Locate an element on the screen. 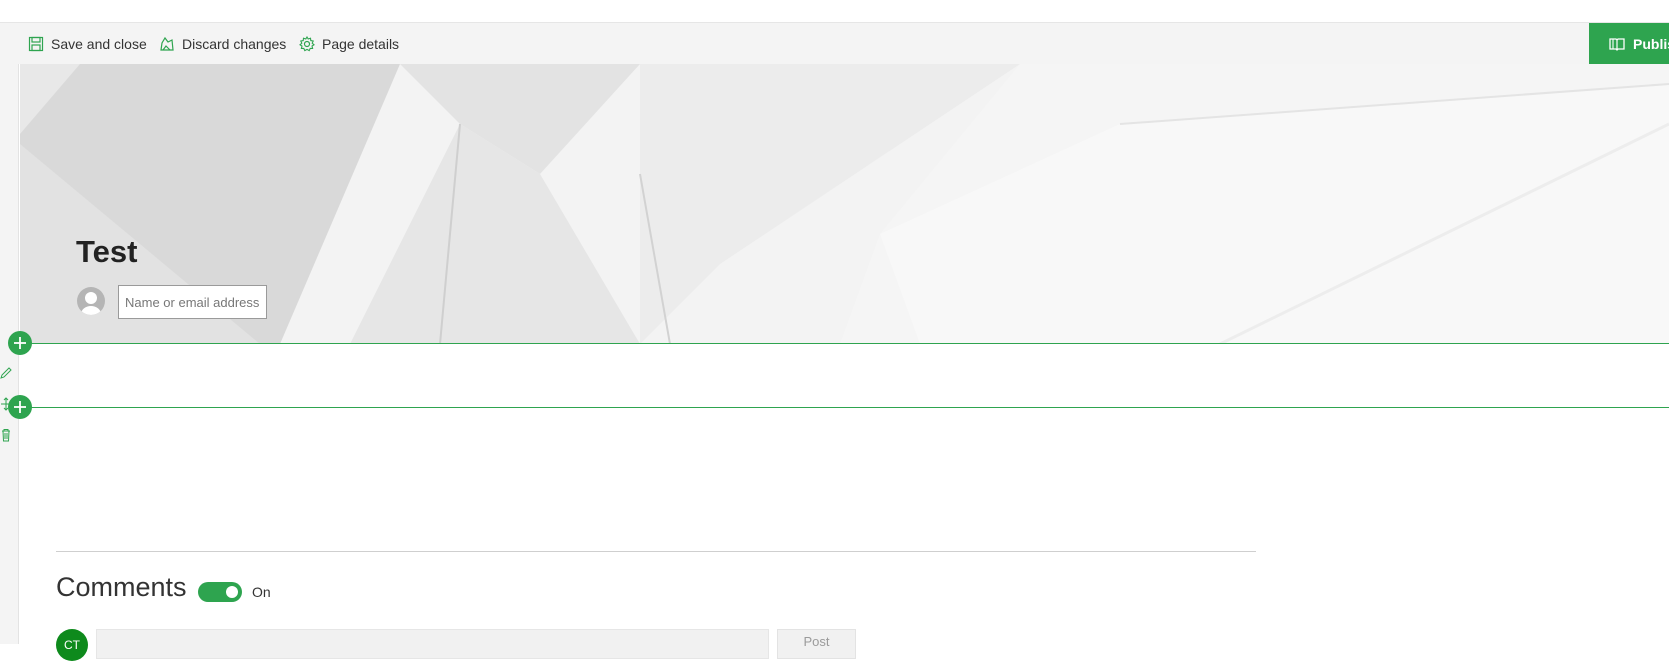 The height and width of the screenshot is (661, 1669). comments-toggle is located at coordinates (220, 592).